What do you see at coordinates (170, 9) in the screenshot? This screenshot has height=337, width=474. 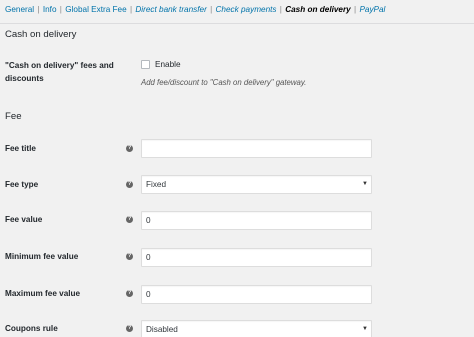 I see `subnav-direct-bank-transfer: Direct bank transfer` at bounding box center [170, 9].